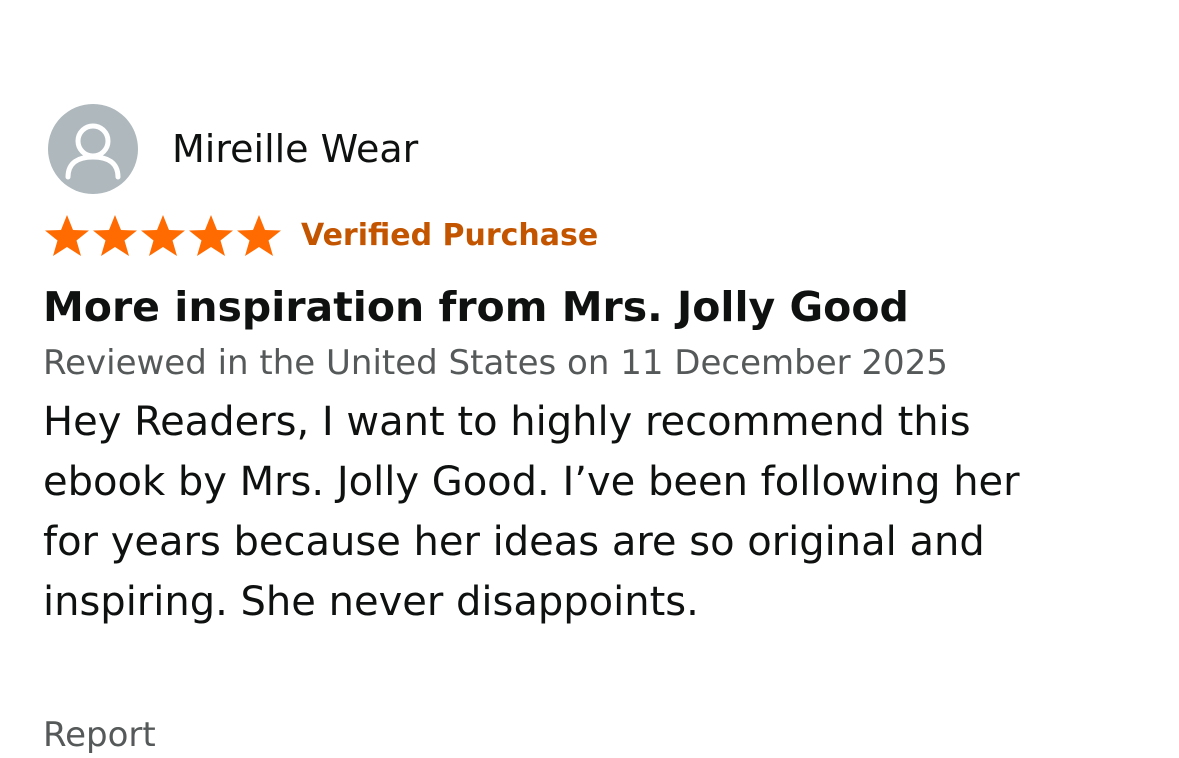  I want to click on reviewer-name: Mireille Wear, so click(295, 149).